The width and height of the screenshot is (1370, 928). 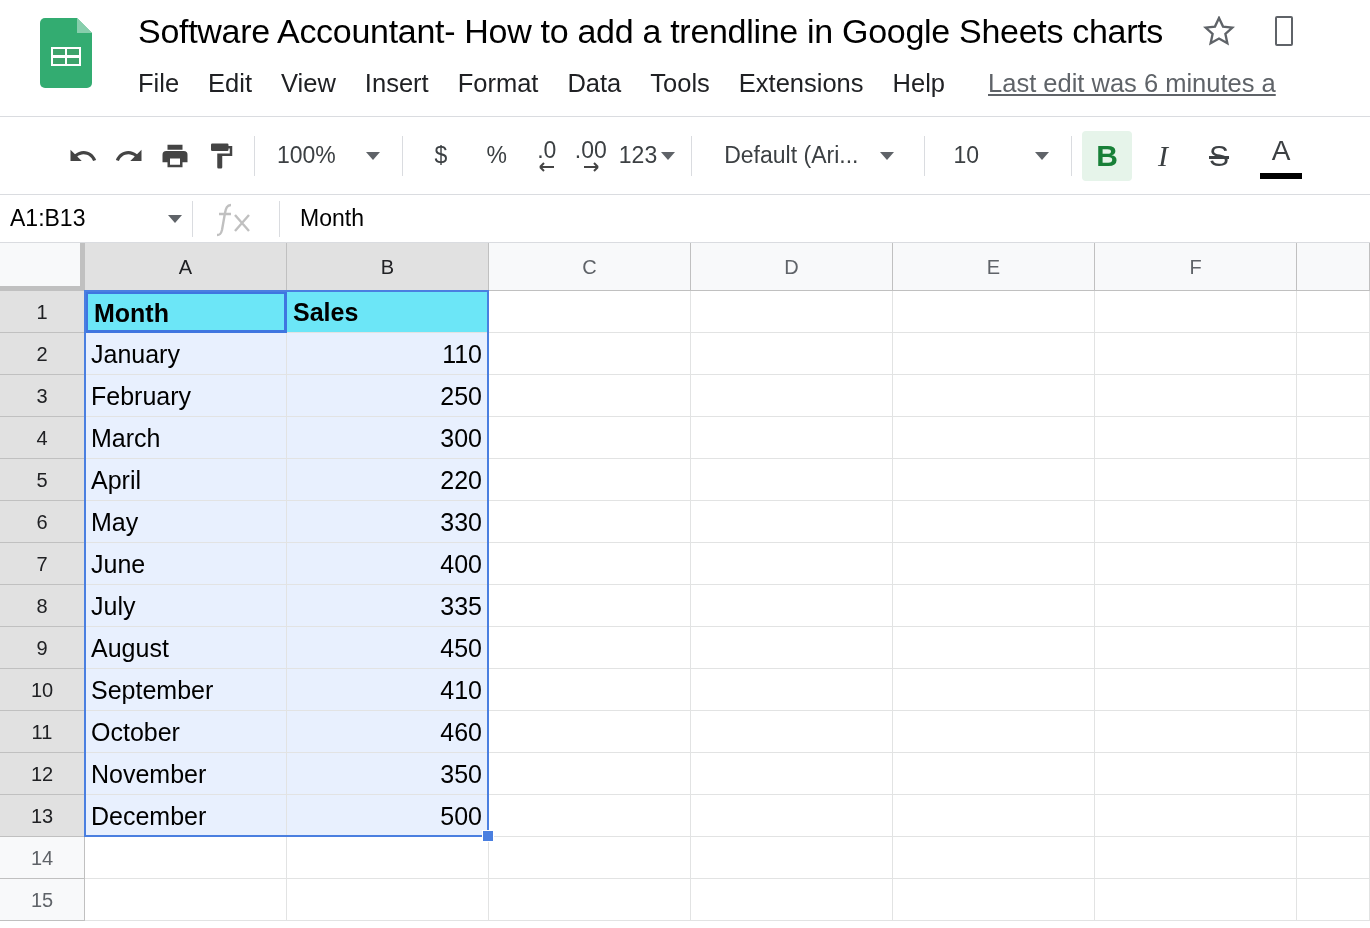 I want to click on menu-item: Format, so click(x=498, y=83).